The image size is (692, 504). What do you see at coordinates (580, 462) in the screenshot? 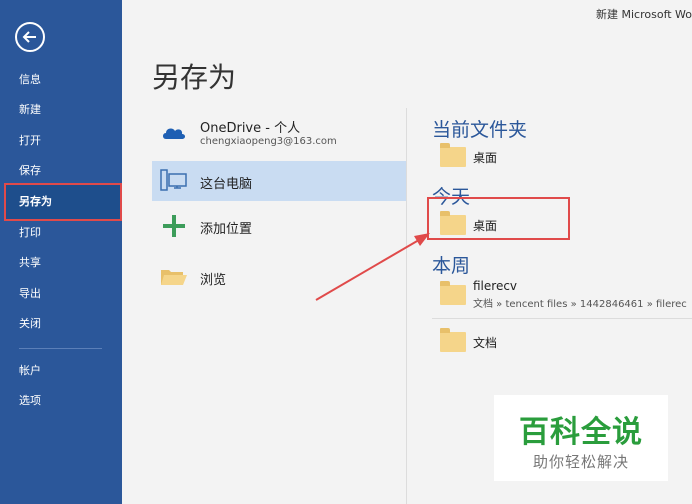
I see `watermark-subtitle: 助你轻松解决` at bounding box center [580, 462].